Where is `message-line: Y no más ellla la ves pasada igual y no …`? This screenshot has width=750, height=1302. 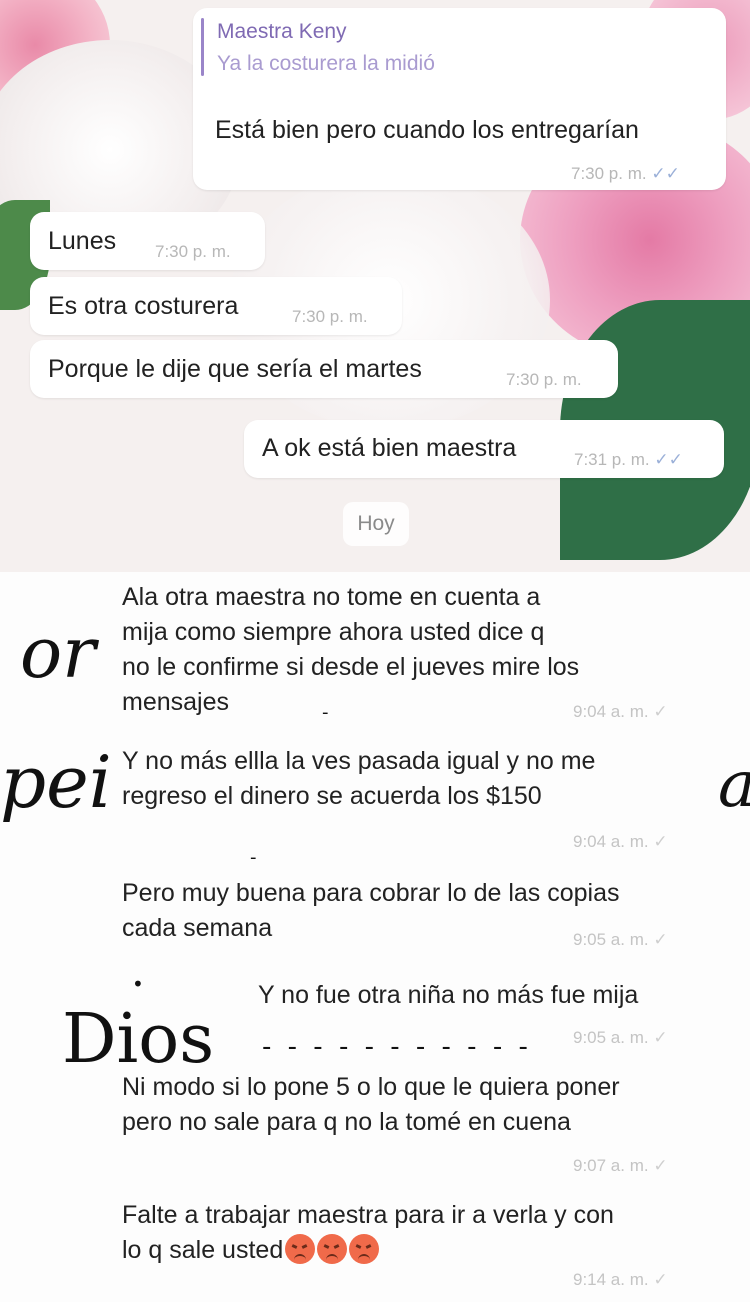 message-line: Y no más ellla la ves pasada igual y no … is located at coordinates (359, 761).